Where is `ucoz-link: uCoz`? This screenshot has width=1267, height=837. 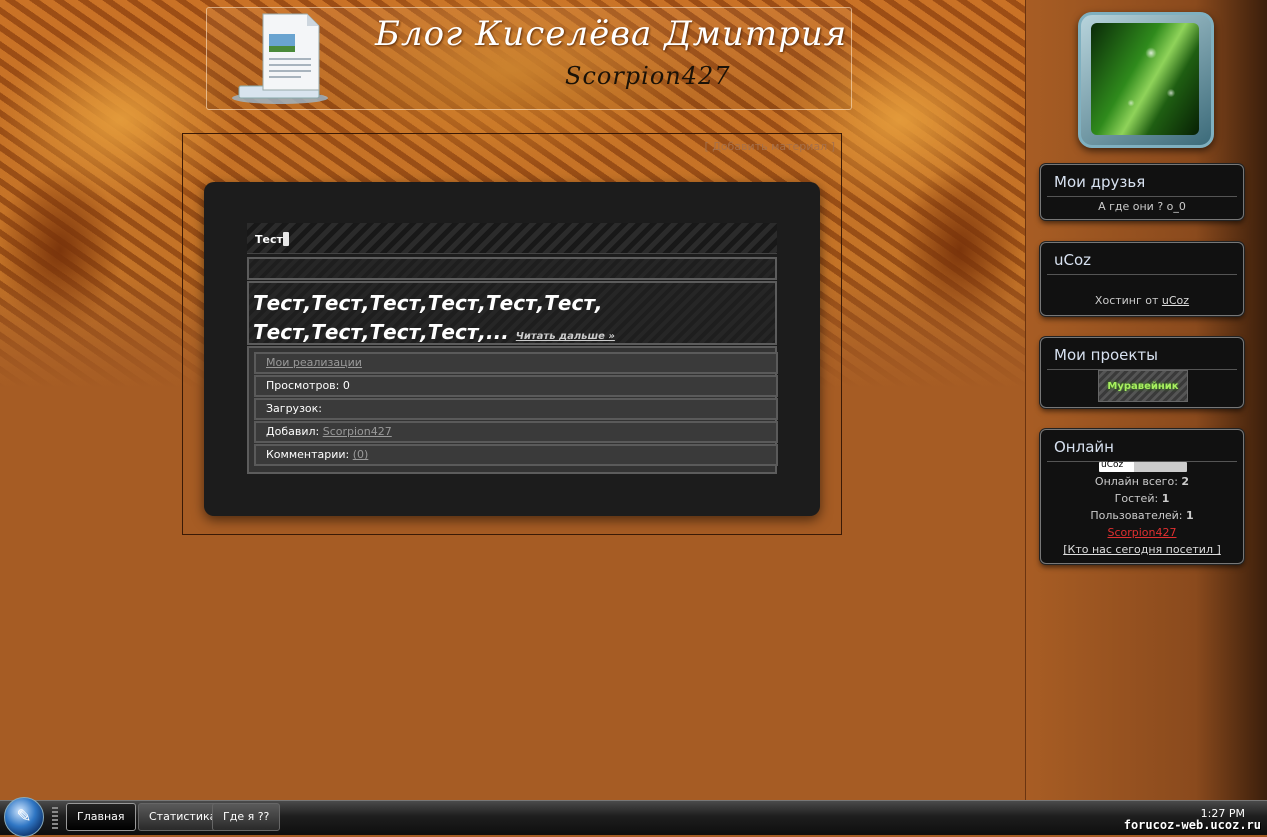 ucoz-link: uCoz is located at coordinates (1175, 300).